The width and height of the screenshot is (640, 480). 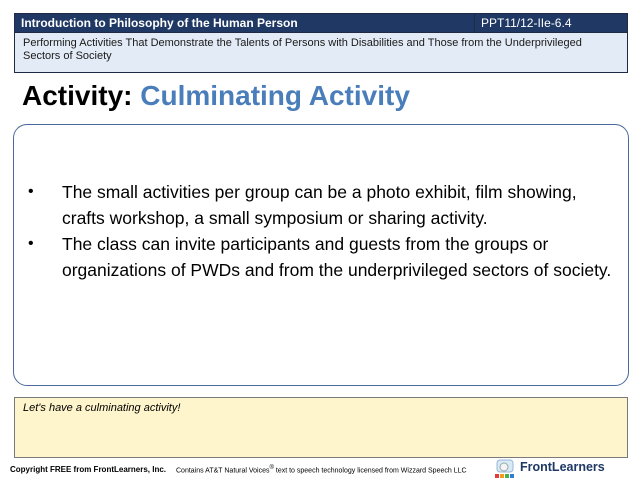 I want to click on slide-title-prefix: Activity:, so click(x=77, y=95).